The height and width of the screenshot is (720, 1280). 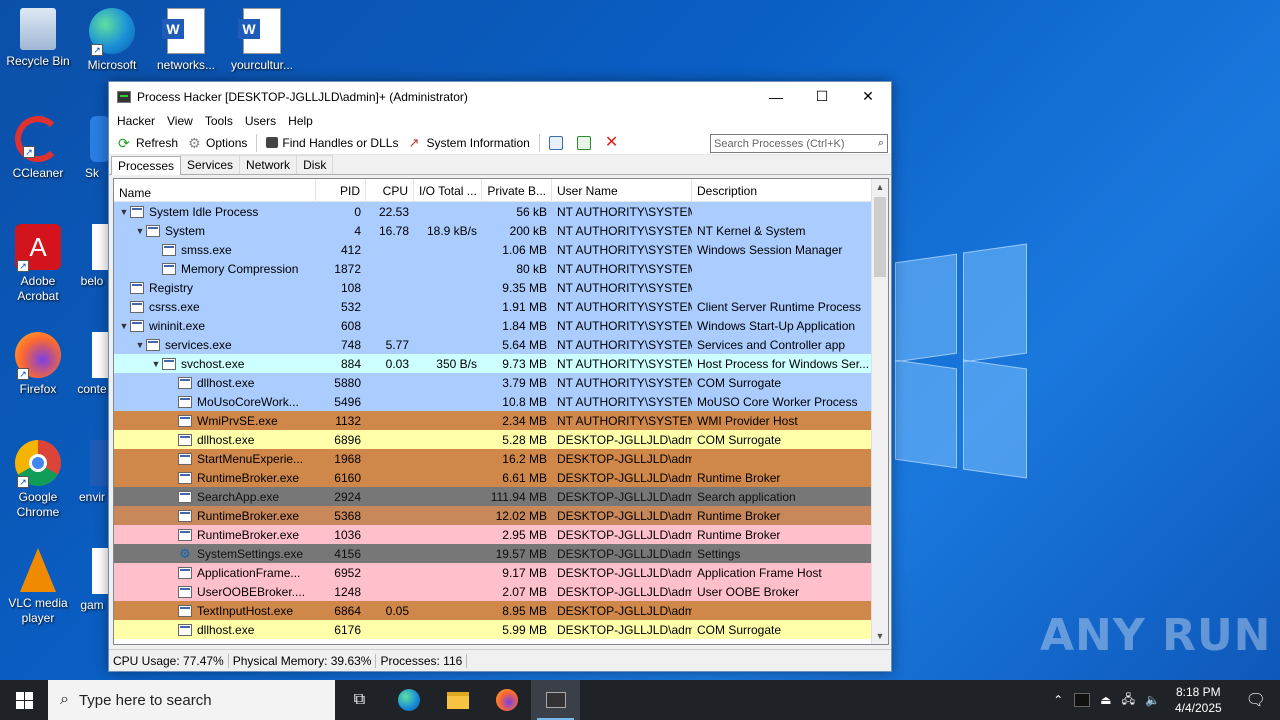 I want to click on minimize-button: —, so click(x=776, y=96).